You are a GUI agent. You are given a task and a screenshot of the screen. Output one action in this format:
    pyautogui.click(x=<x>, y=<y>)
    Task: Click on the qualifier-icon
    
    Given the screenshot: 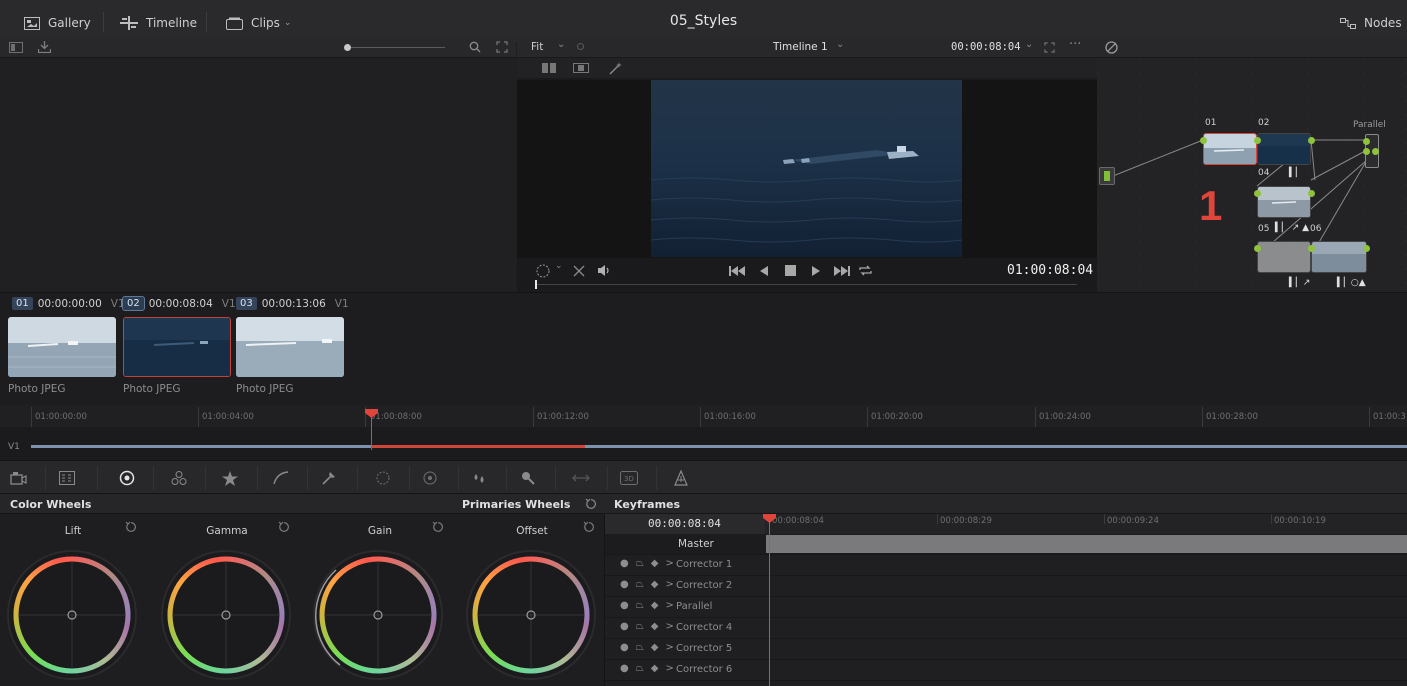 What is the action you would take?
    pyautogui.click(x=329, y=478)
    